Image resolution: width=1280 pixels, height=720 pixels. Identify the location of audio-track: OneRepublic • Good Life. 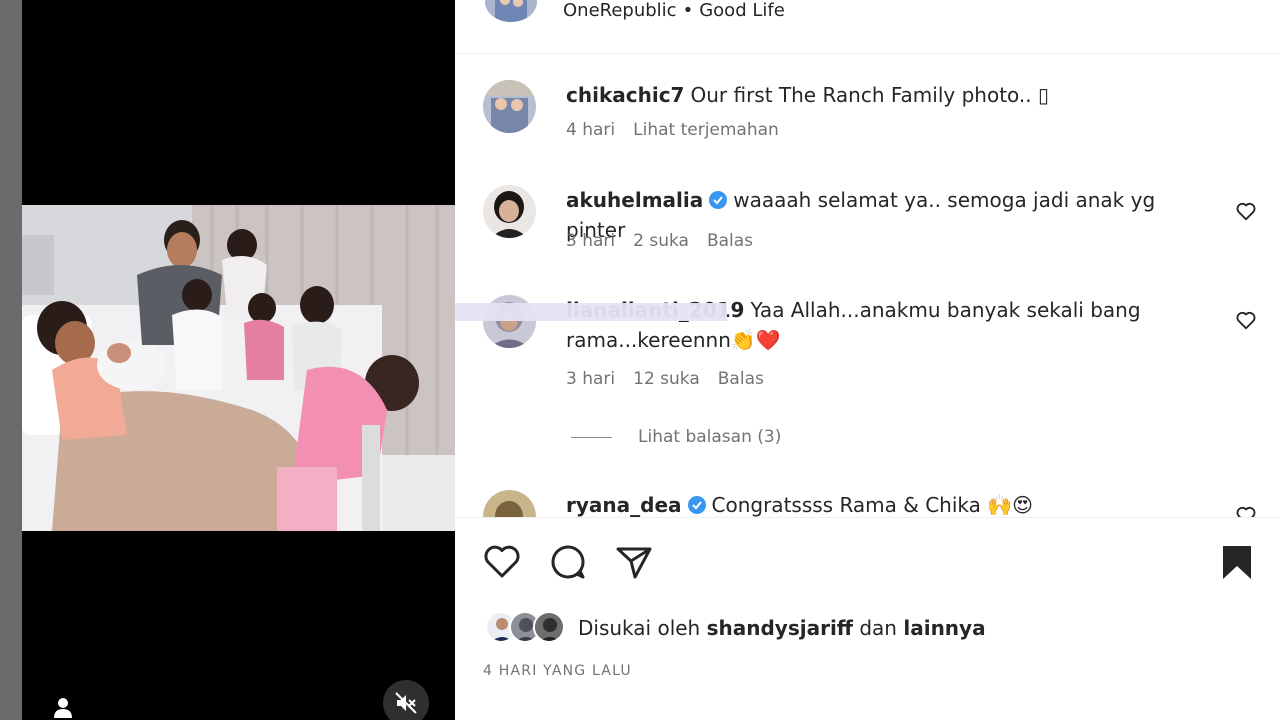
(674, 10).